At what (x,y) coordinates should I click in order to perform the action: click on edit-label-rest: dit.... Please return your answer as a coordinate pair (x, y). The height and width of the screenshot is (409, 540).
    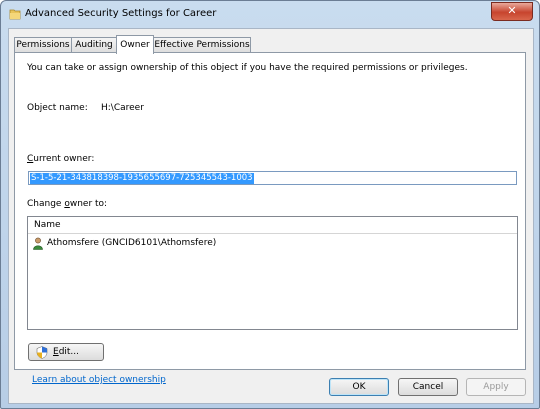
    Looking at the image, I should click on (69, 352).